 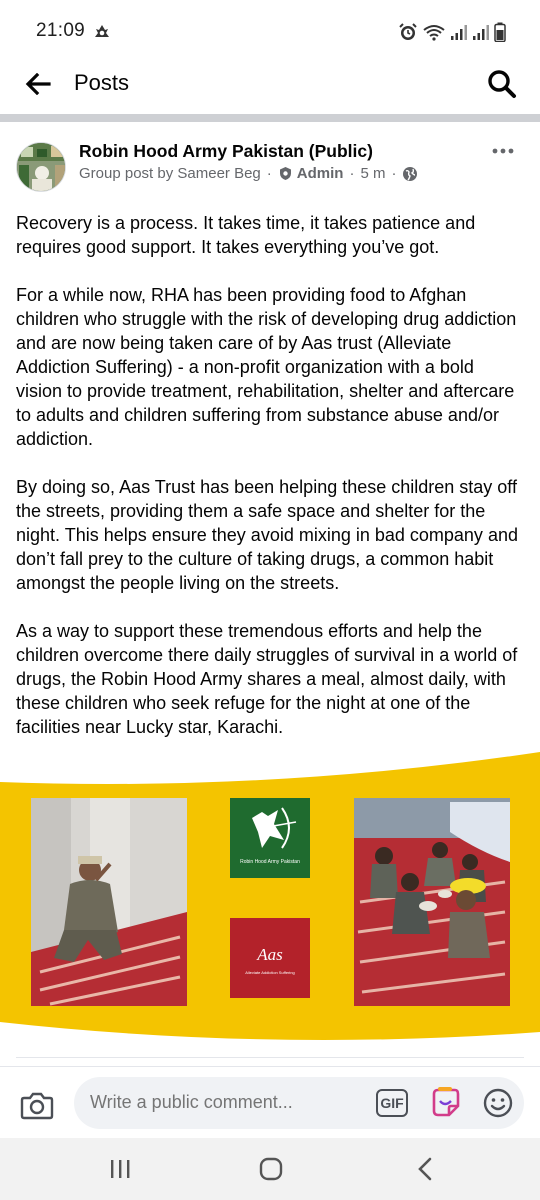 I want to click on logo-rha-text: Robin Hood Army Pakistan, so click(x=270, y=862).